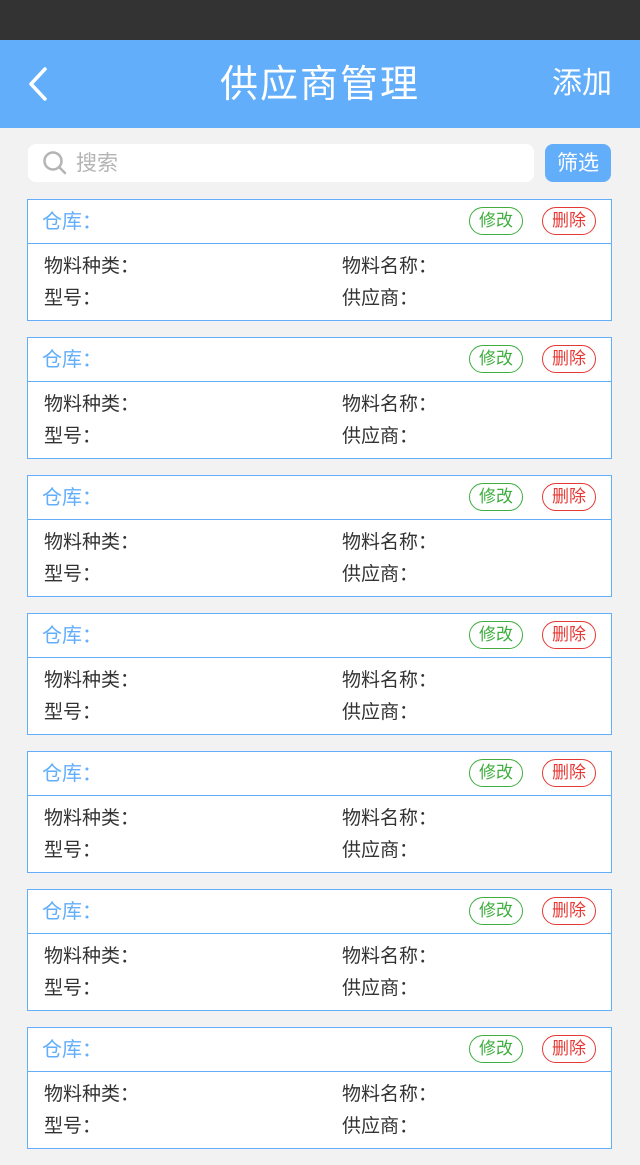 Image resolution: width=640 pixels, height=1165 pixels. I want to click on add-button: 添加, so click(582, 84).